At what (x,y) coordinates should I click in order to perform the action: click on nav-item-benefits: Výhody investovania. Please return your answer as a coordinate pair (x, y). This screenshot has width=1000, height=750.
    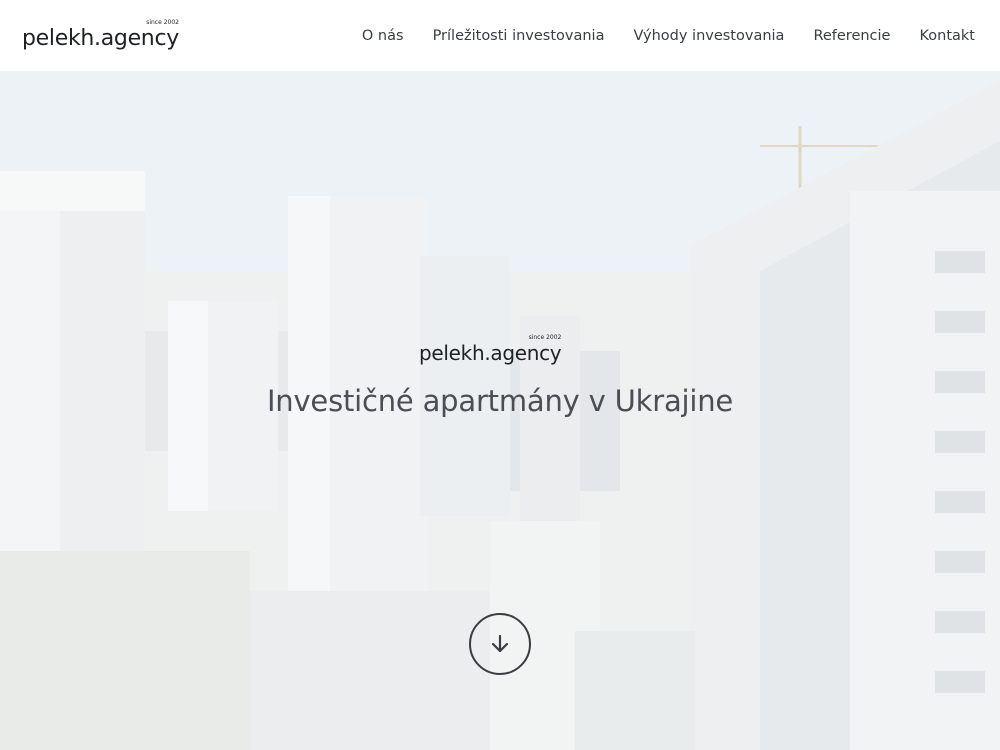
    Looking at the image, I should click on (708, 36).